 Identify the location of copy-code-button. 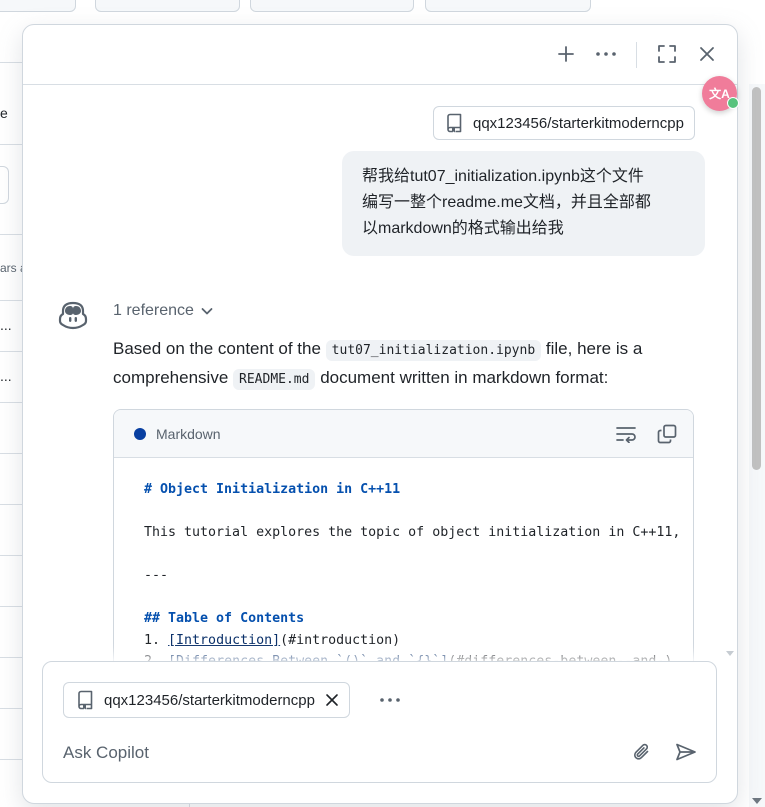
(667, 434).